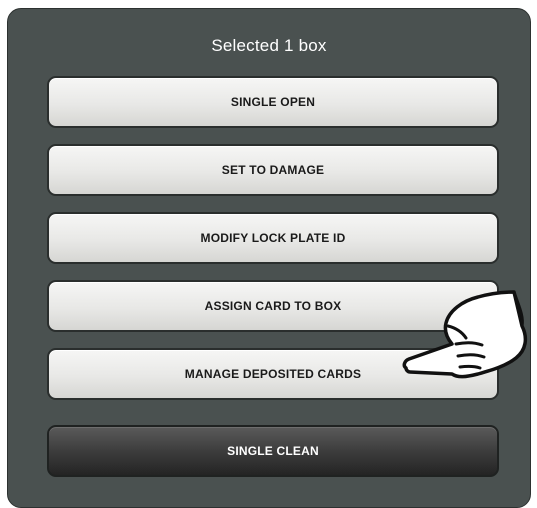 This screenshot has width=537, height=508. I want to click on single-open-button: SINGLE OPEN, so click(273, 102).